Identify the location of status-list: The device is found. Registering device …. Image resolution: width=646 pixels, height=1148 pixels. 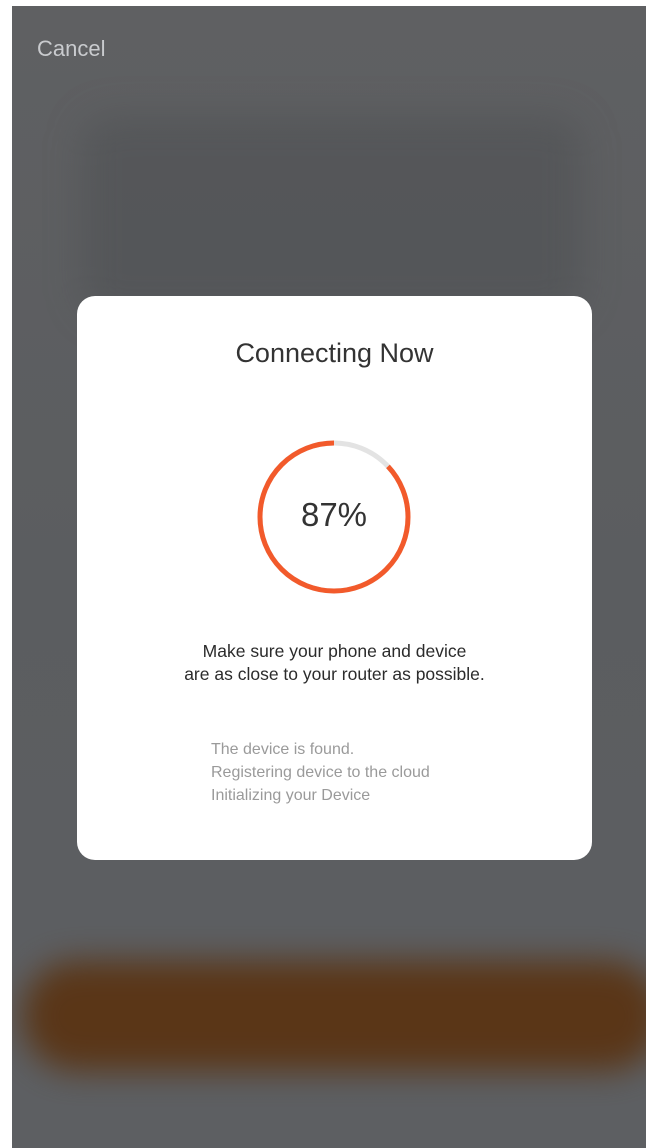
(320, 772).